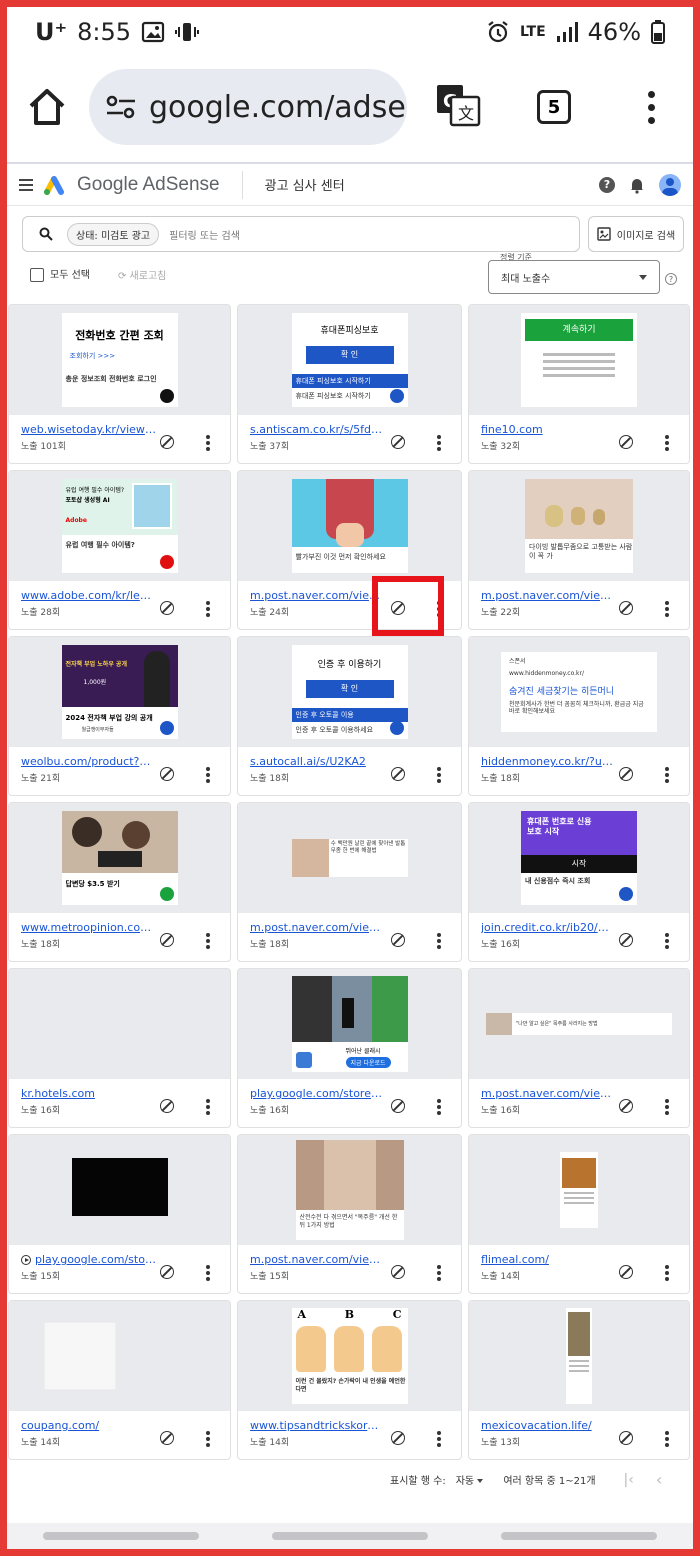  I want to click on ad-card: flimeal.com/ 노출 14회, so click(579, 1214).